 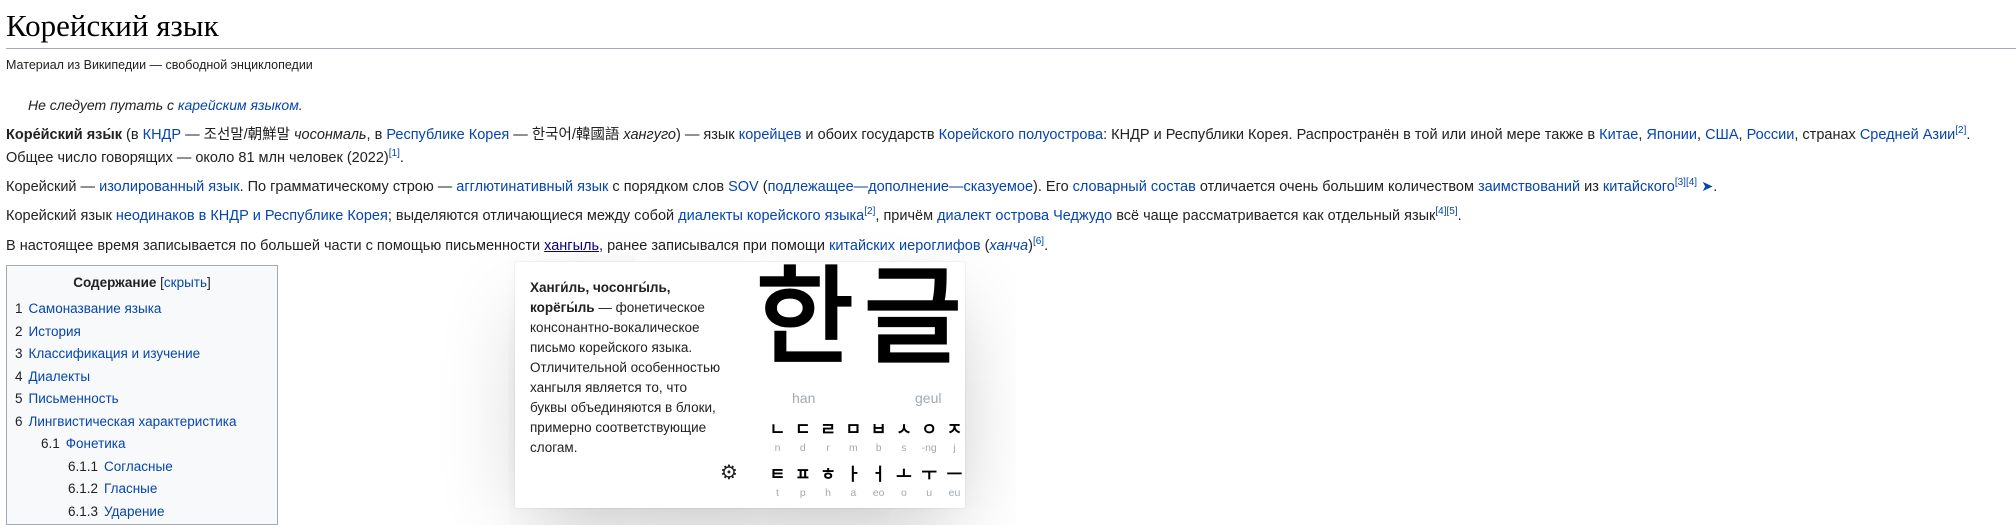 I want to click on jamo: ㅓ, so click(x=878, y=475).